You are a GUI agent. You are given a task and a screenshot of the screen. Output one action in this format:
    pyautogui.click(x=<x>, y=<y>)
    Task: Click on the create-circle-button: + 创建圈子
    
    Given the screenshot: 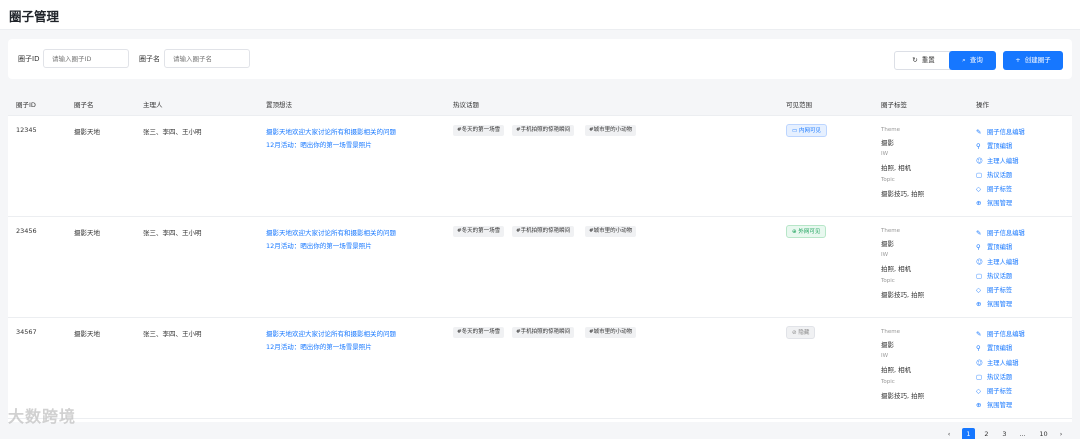 What is the action you would take?
    pyautogui.click(x=1033, y=60)
    